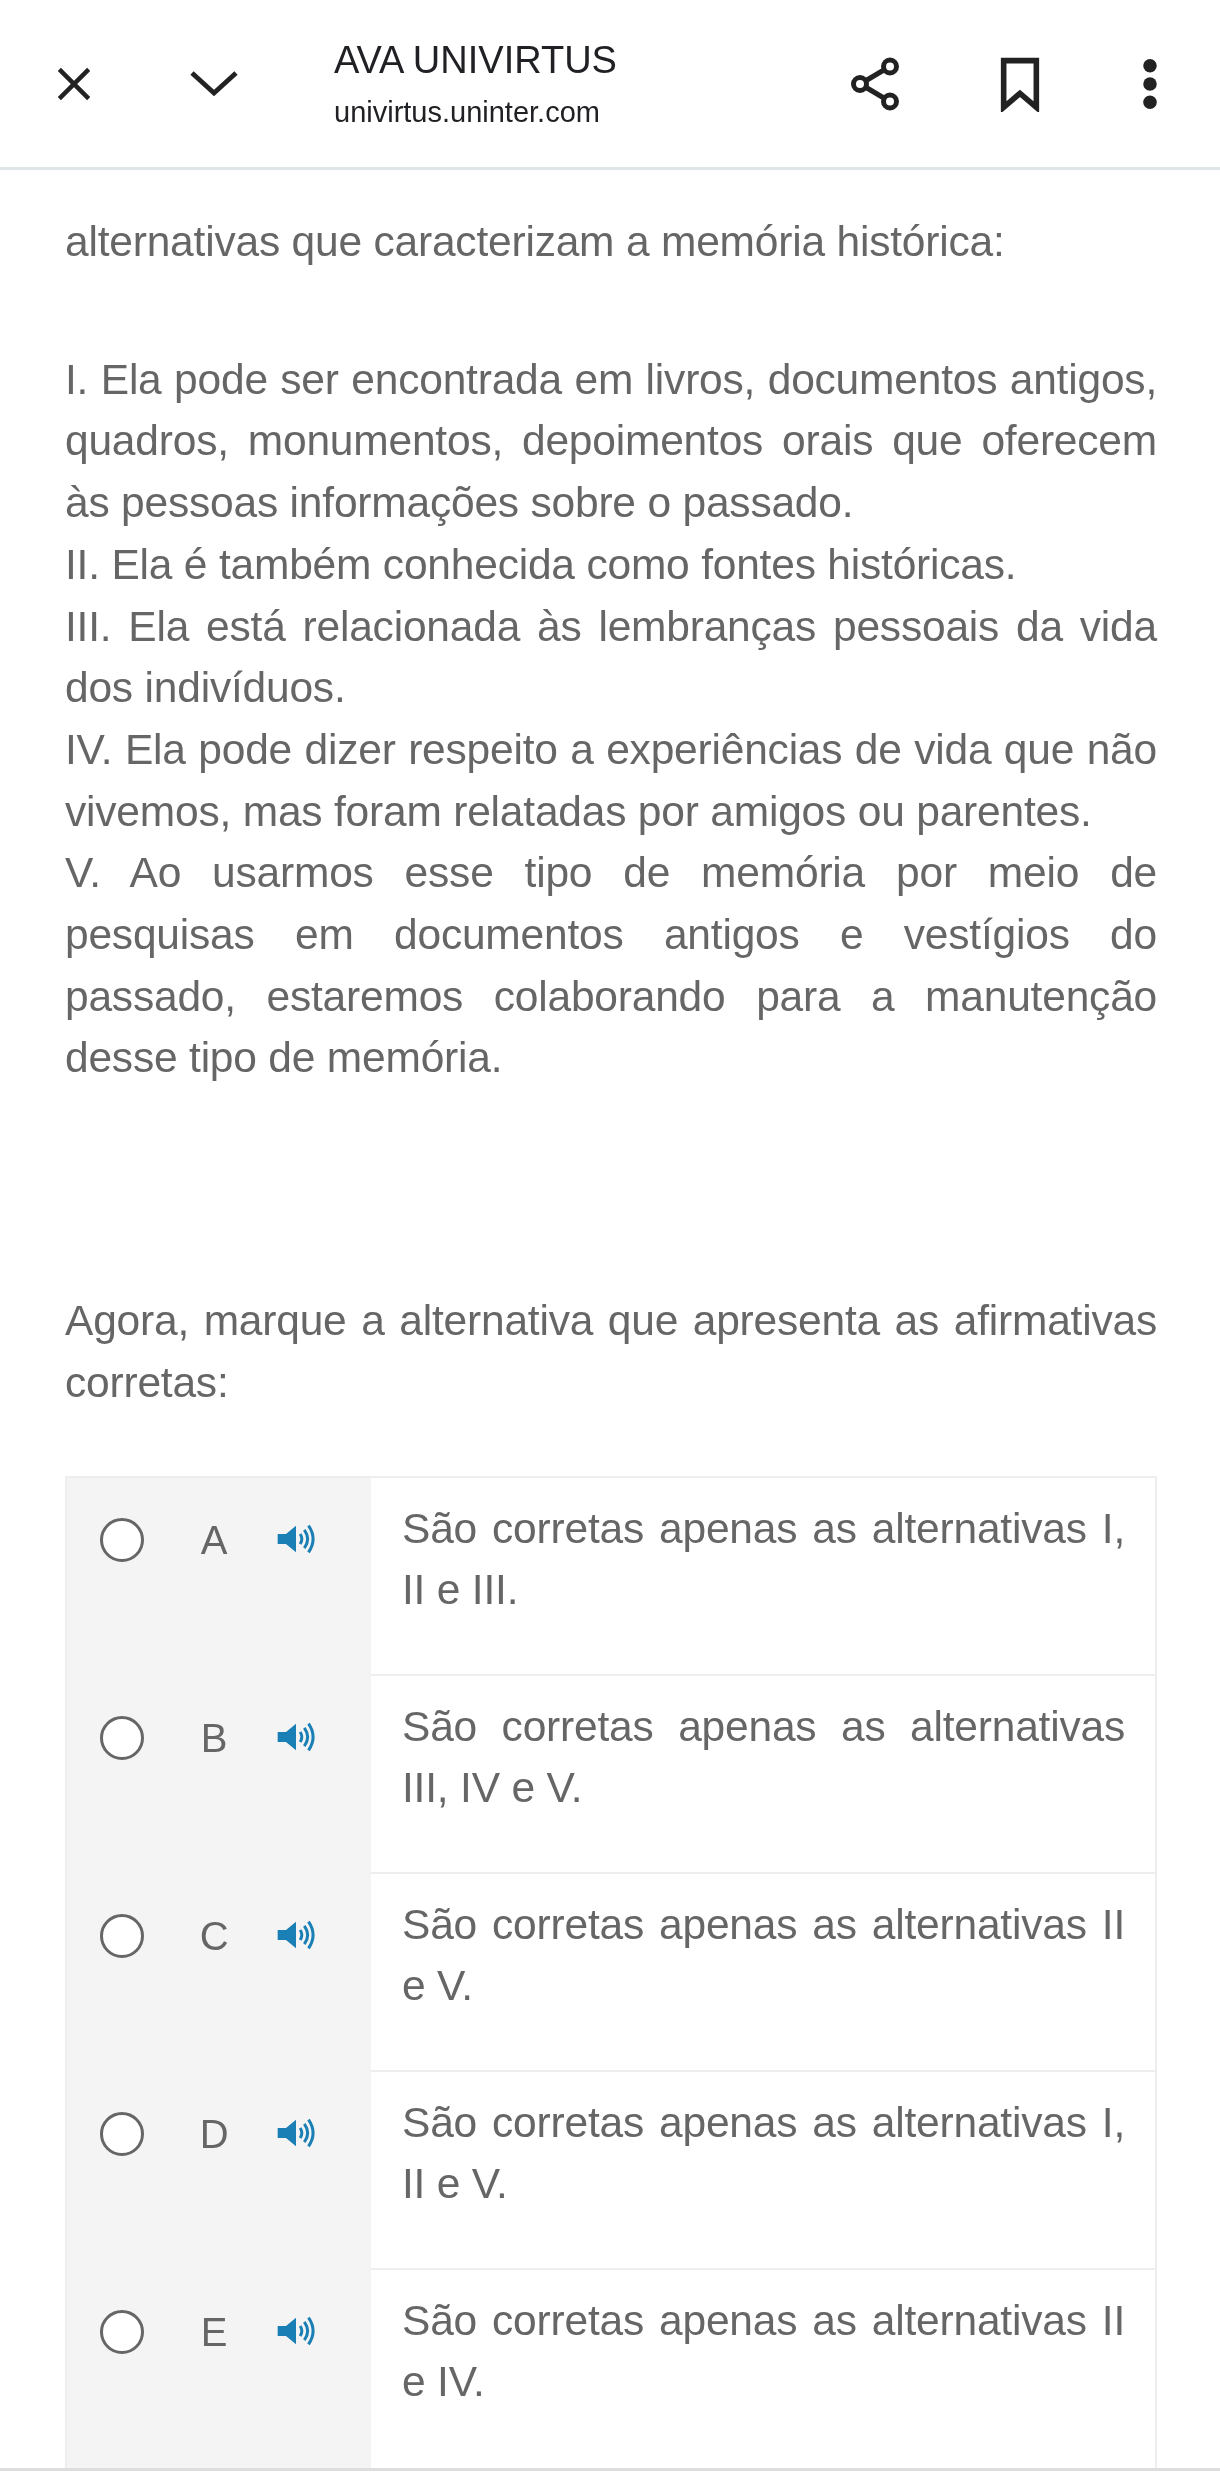  I want to click on option-letter: D, so click(214, 2133).